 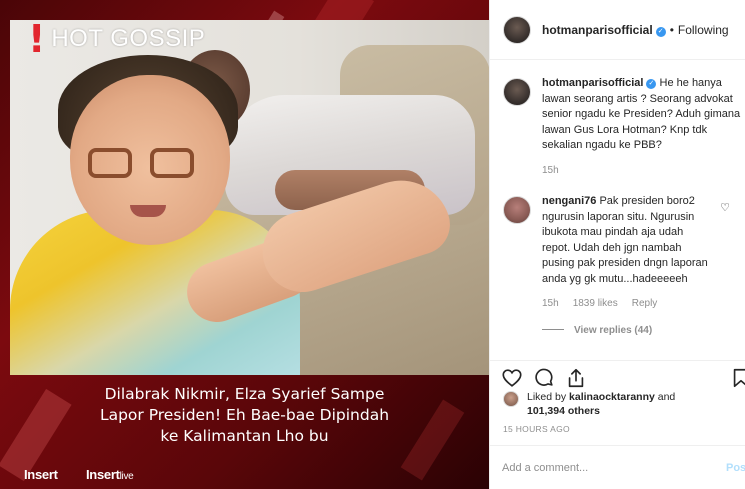 I want to click on comment-icon, so click(x=544, y=378).